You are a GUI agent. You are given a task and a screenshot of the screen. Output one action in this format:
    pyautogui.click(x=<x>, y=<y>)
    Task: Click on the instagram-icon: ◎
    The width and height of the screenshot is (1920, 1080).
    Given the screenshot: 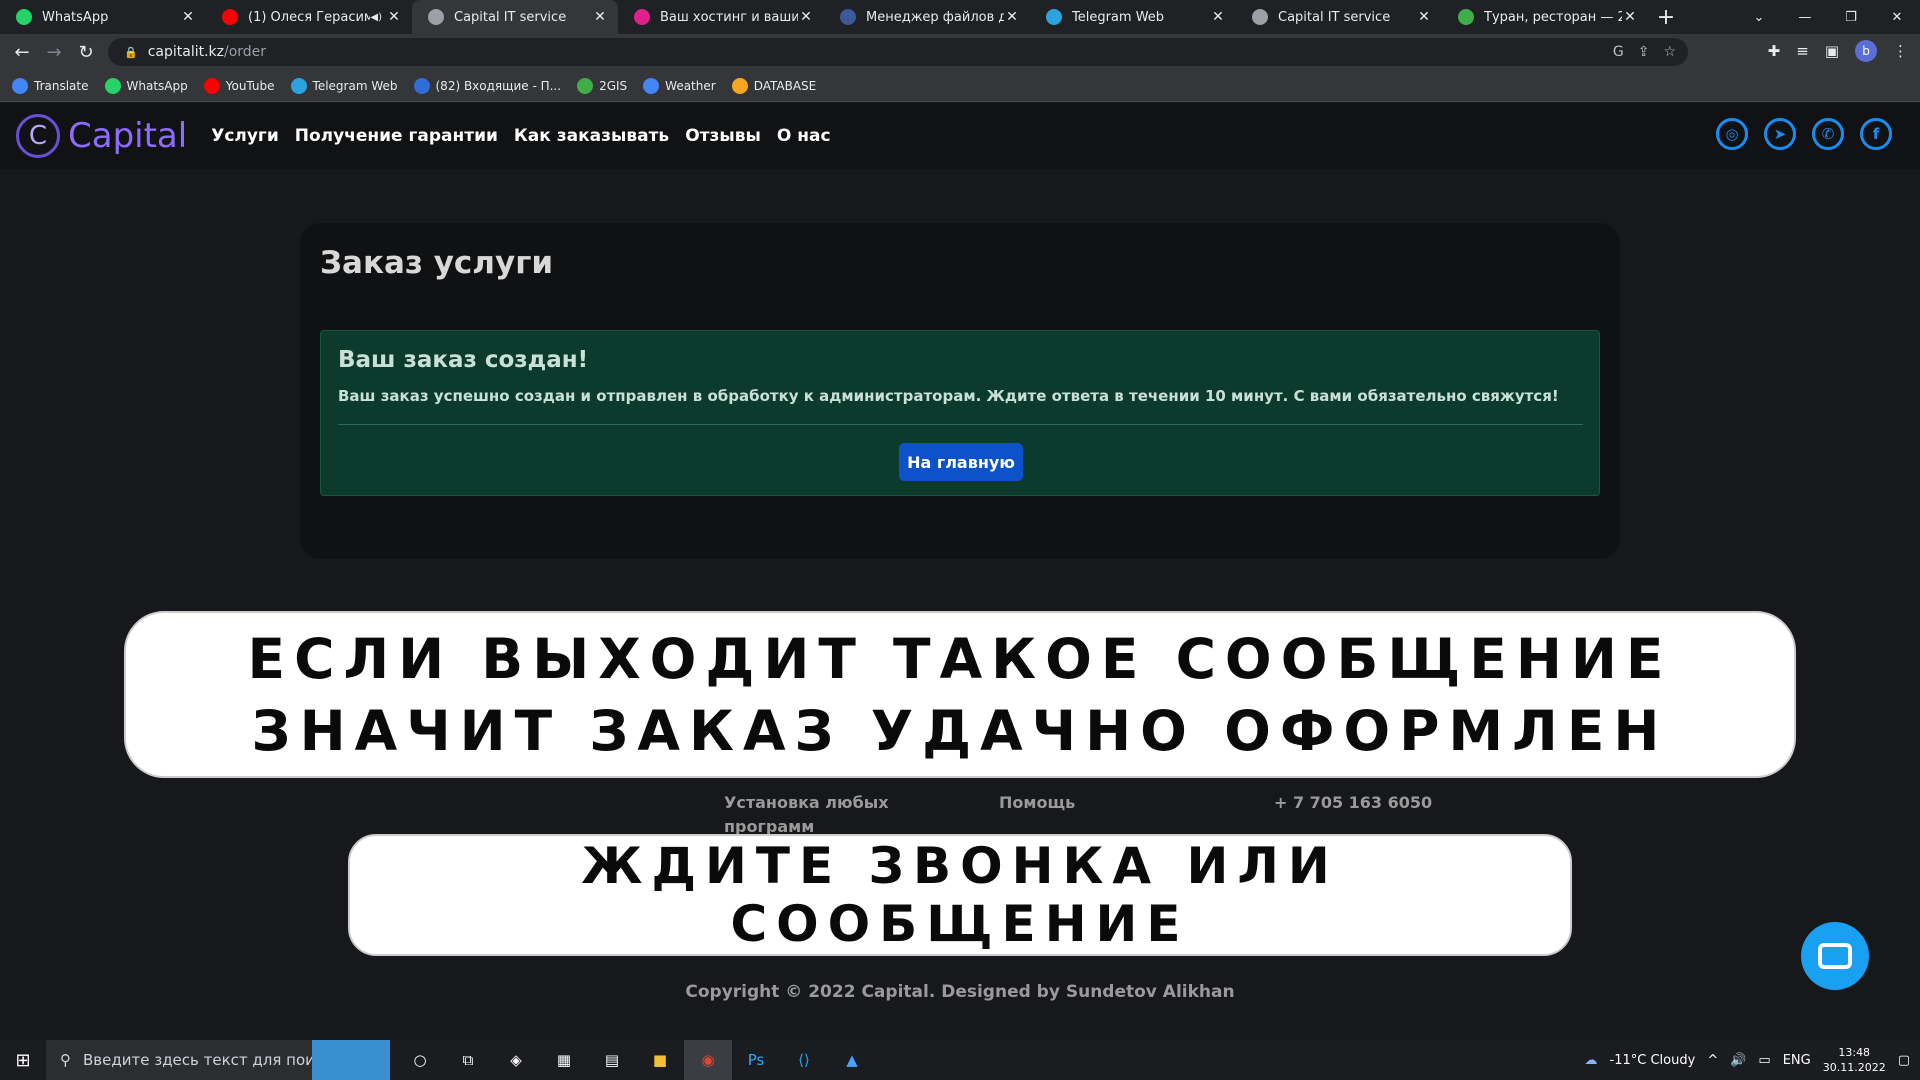 What is the action you would take?
    pyautogui.click(x=1732, y=134)
    